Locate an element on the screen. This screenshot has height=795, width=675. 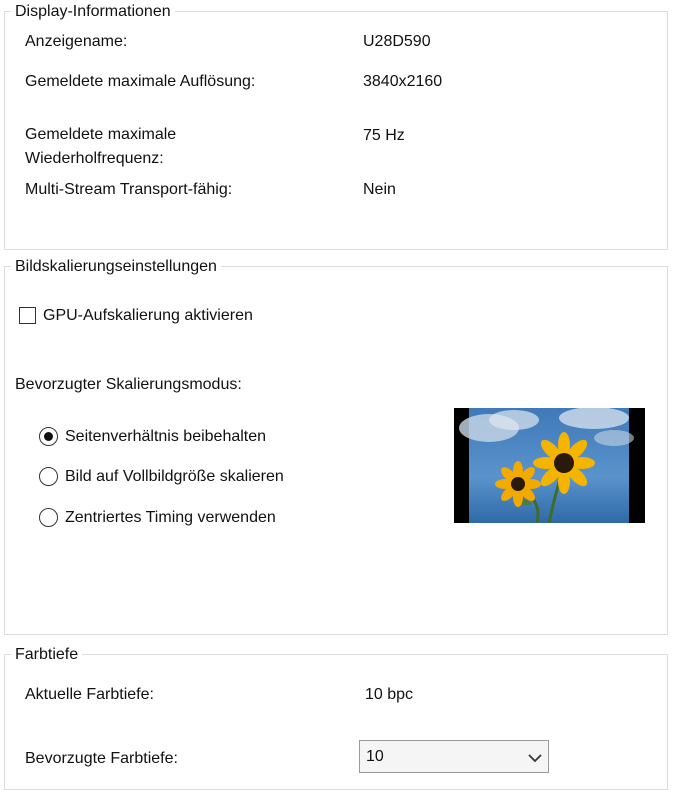
scaling-preview-image is located at coordinates (549, 465).